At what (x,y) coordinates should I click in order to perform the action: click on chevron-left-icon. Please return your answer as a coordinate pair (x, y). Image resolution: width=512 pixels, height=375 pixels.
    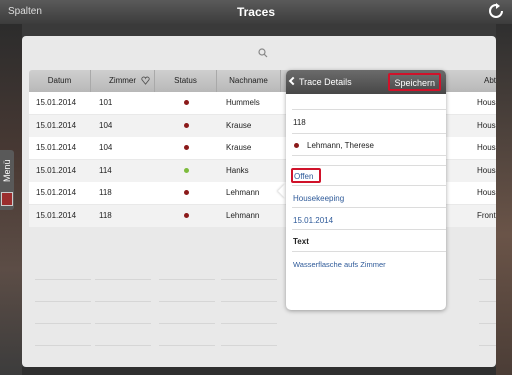
    Looking at the image, I should click on (293, 81).